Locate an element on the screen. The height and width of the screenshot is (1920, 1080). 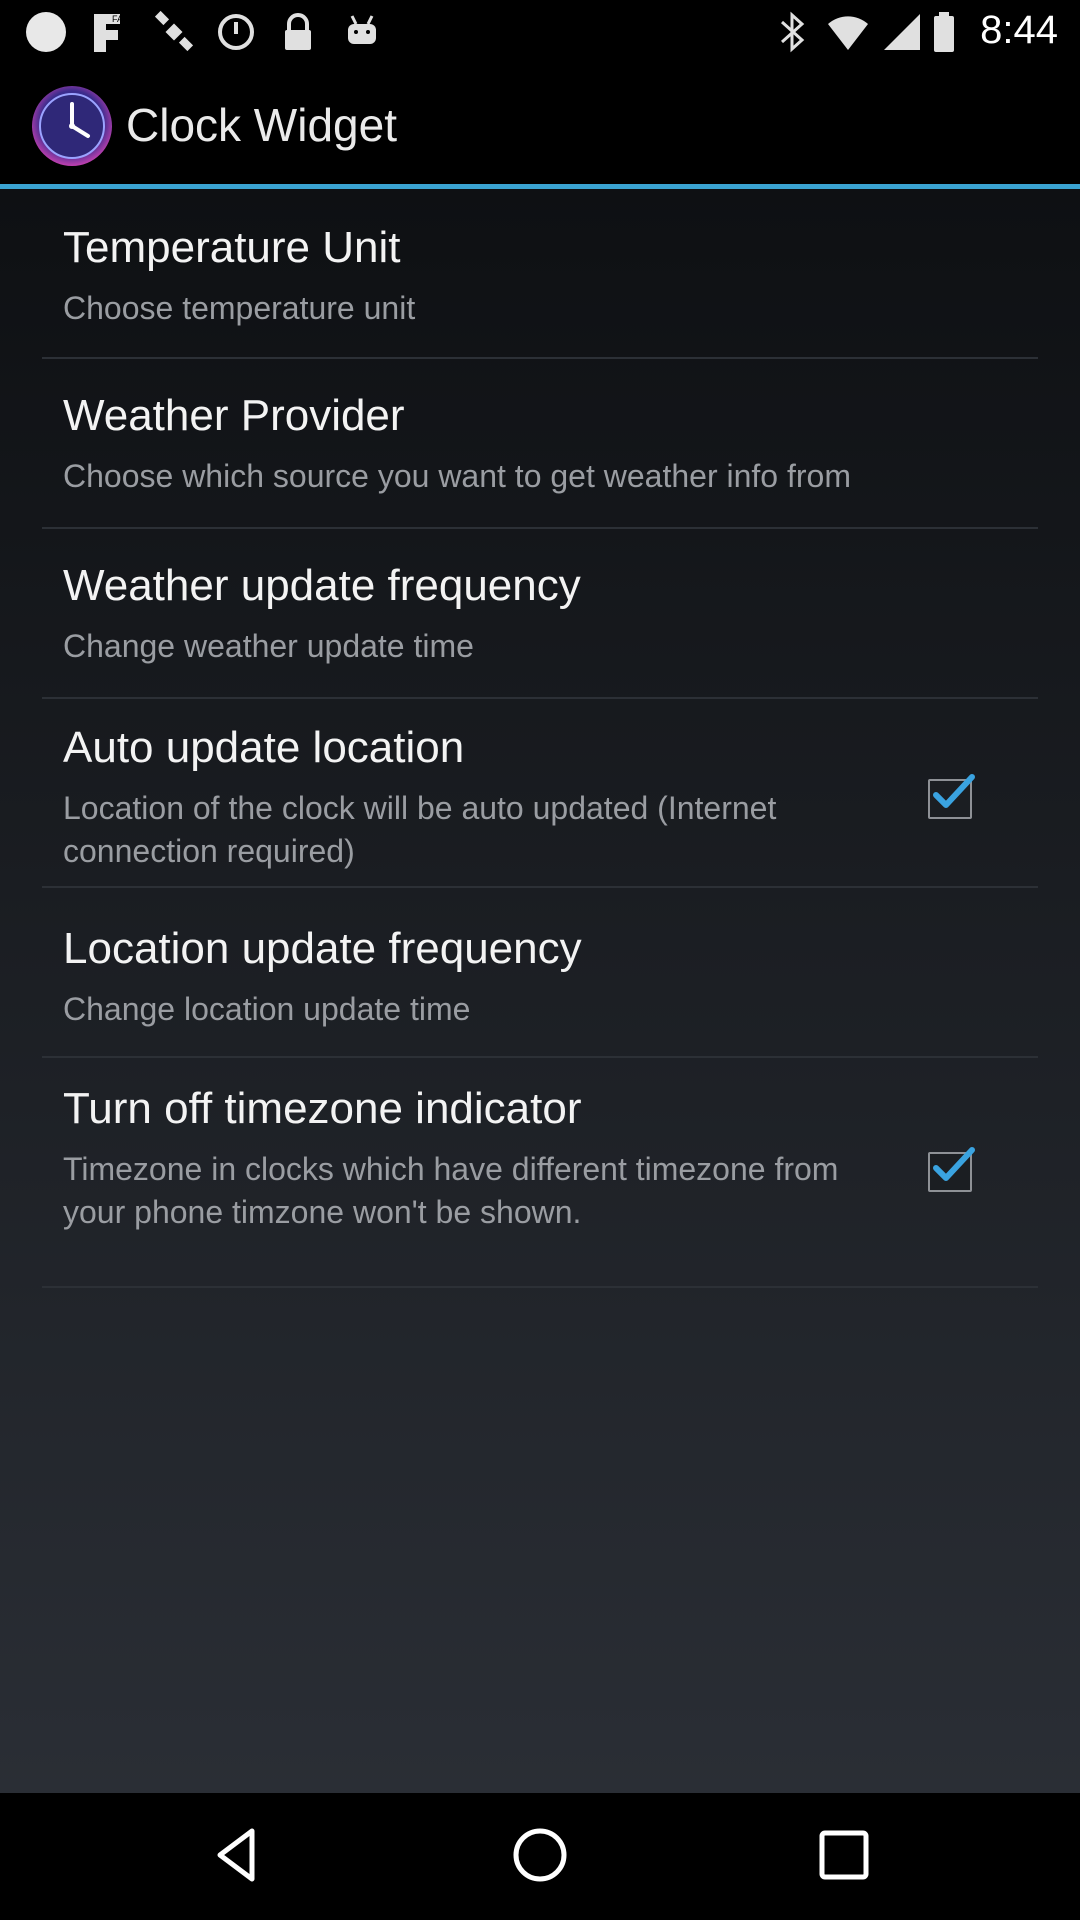
home-icon is located at coordinates (540, 1855).